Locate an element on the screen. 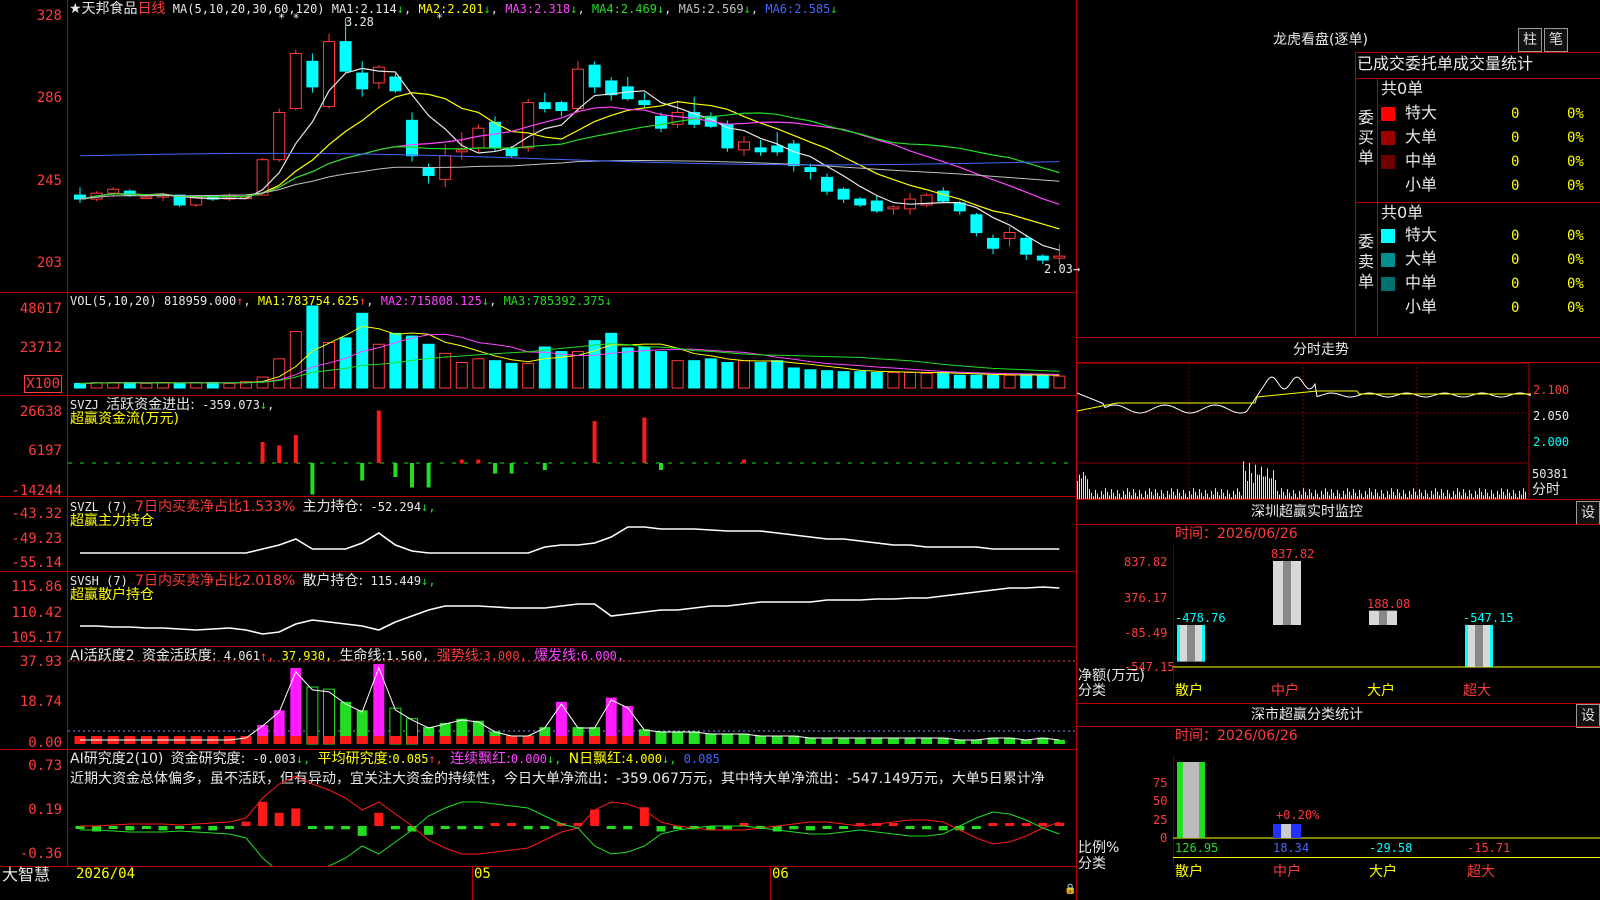  stat-time: 时间：2026/06/26 is located at coordinates (1236, 736).